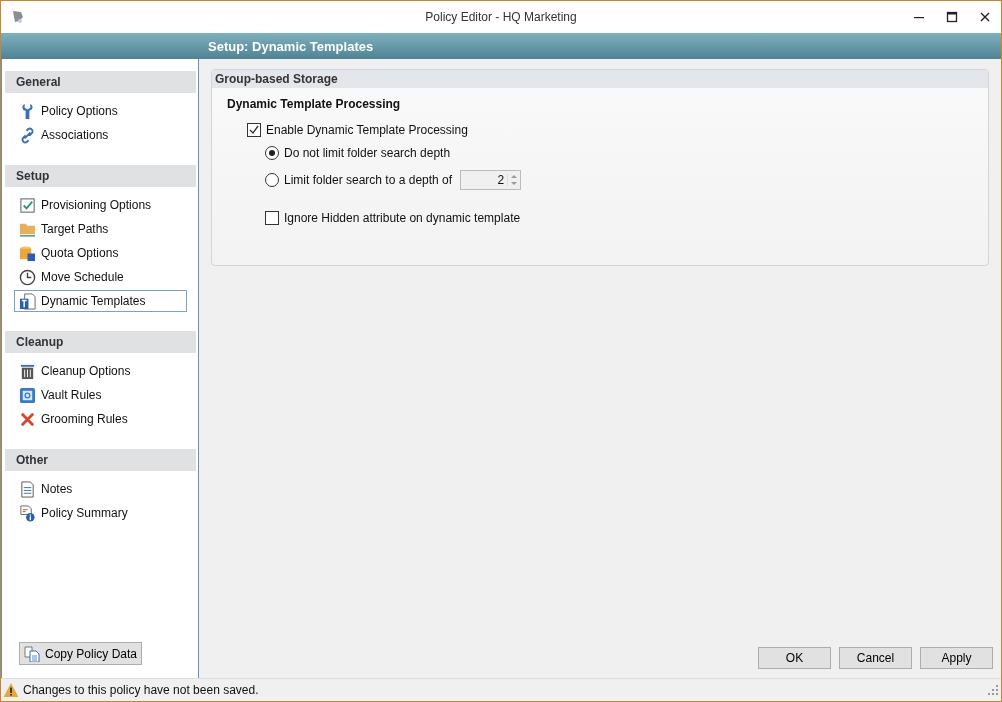 The width and height of the screenshot is (1002, 702). What do you see at coordinates (100, 82) in the screenshot?
I see `section-header: General` at bounding box center [100, 82].